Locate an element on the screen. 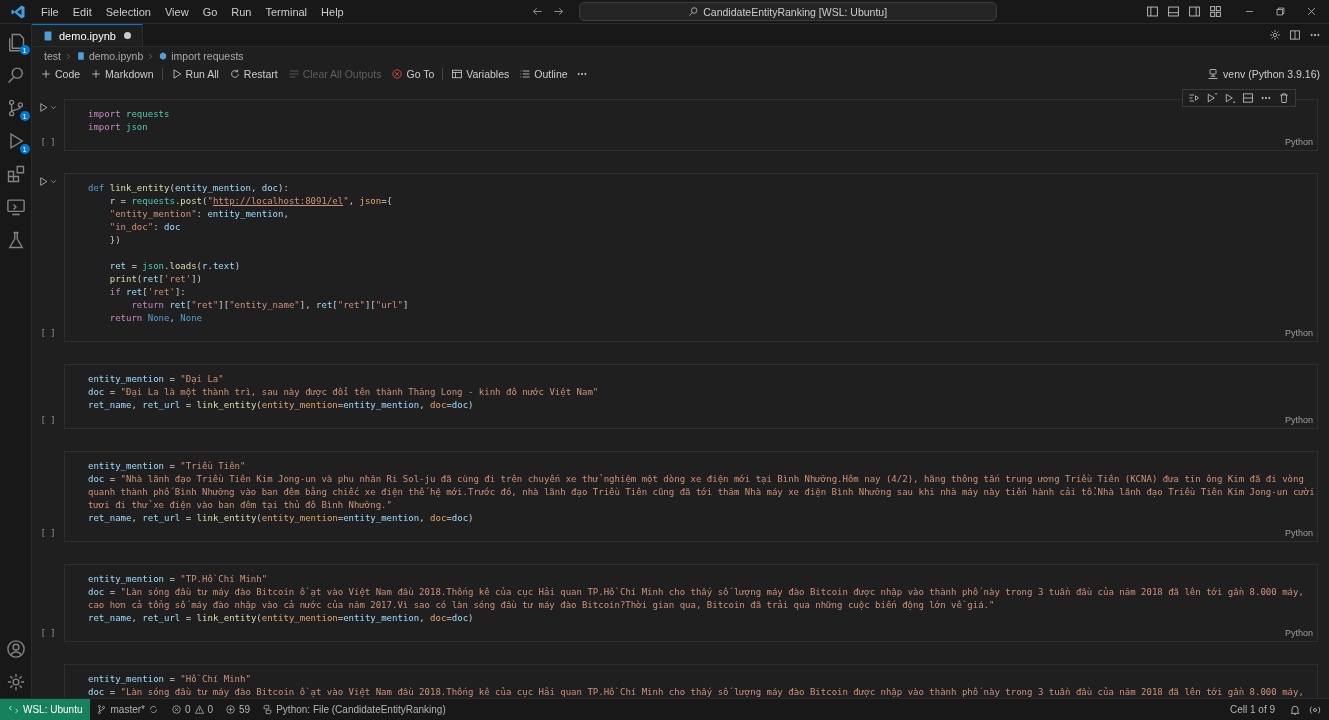 The height and width of the screenshot is (720, 1329). code-line: entity_mention = "Hồ Chí Minh" is located at coordinates (170, 679).